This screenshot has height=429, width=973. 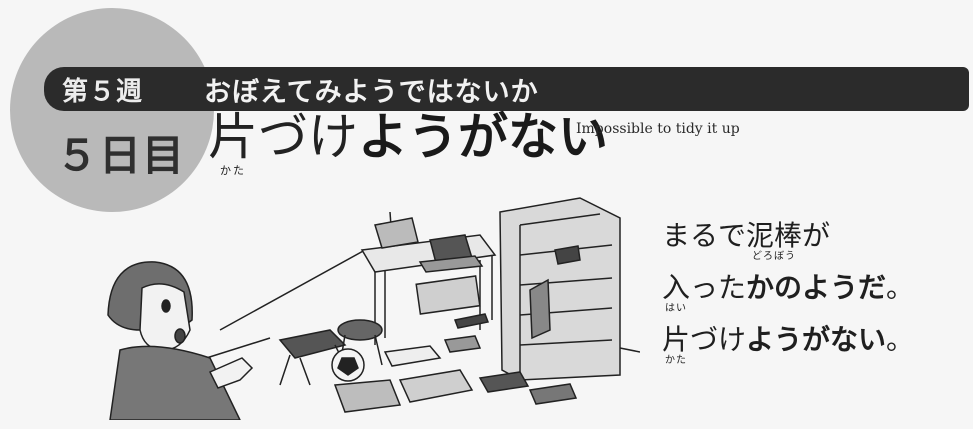 What do you see at coordinates (180, 336) in the screenshot?
I see `person-mouth` at bounding box center [180, 336].